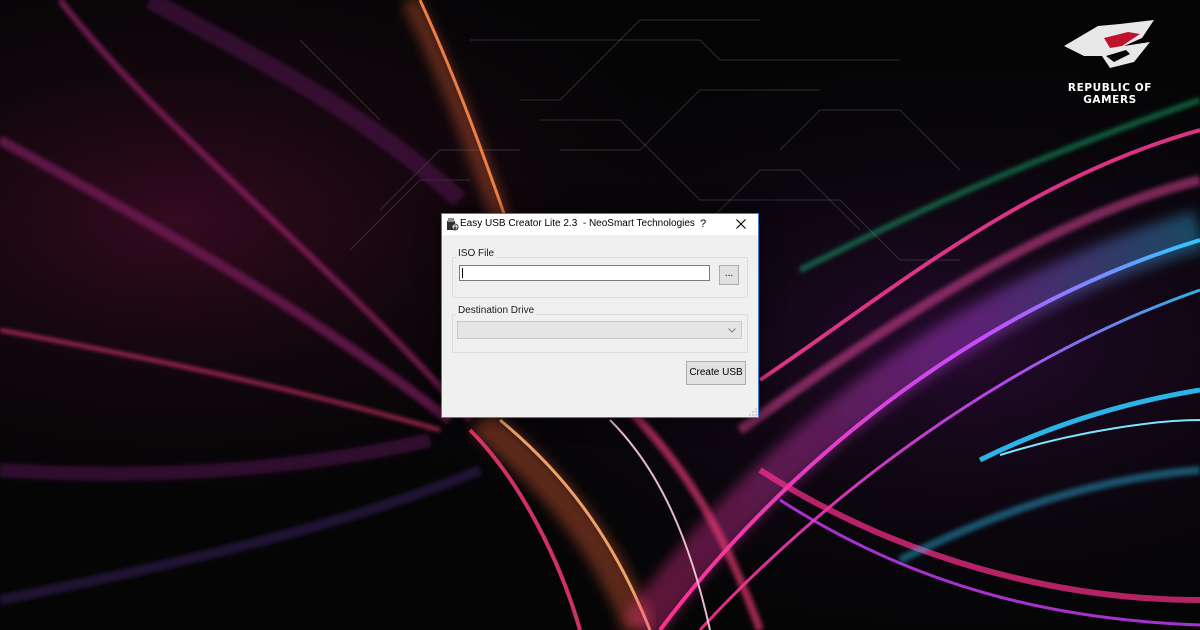 The image size is (1200, 630). What do you see at coordinates (703, 224) in the screenshot?
I see `help-button: ?` at bounding box center [703, 224].